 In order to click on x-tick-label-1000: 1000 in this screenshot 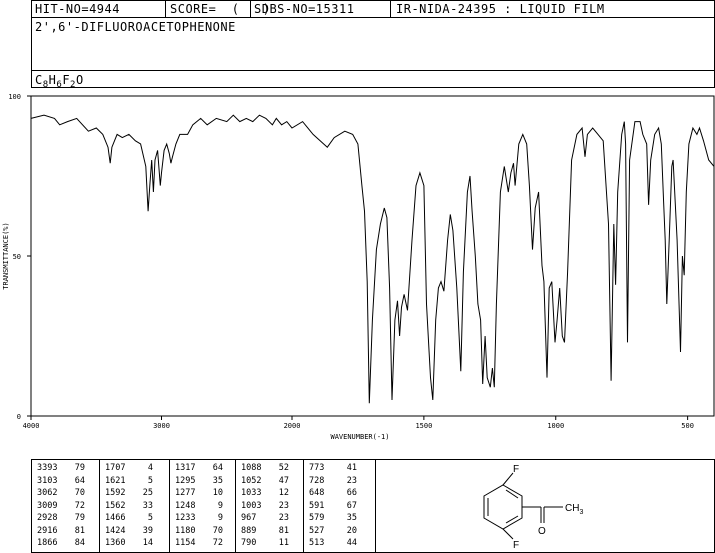, I will do `click(555, 426)`.